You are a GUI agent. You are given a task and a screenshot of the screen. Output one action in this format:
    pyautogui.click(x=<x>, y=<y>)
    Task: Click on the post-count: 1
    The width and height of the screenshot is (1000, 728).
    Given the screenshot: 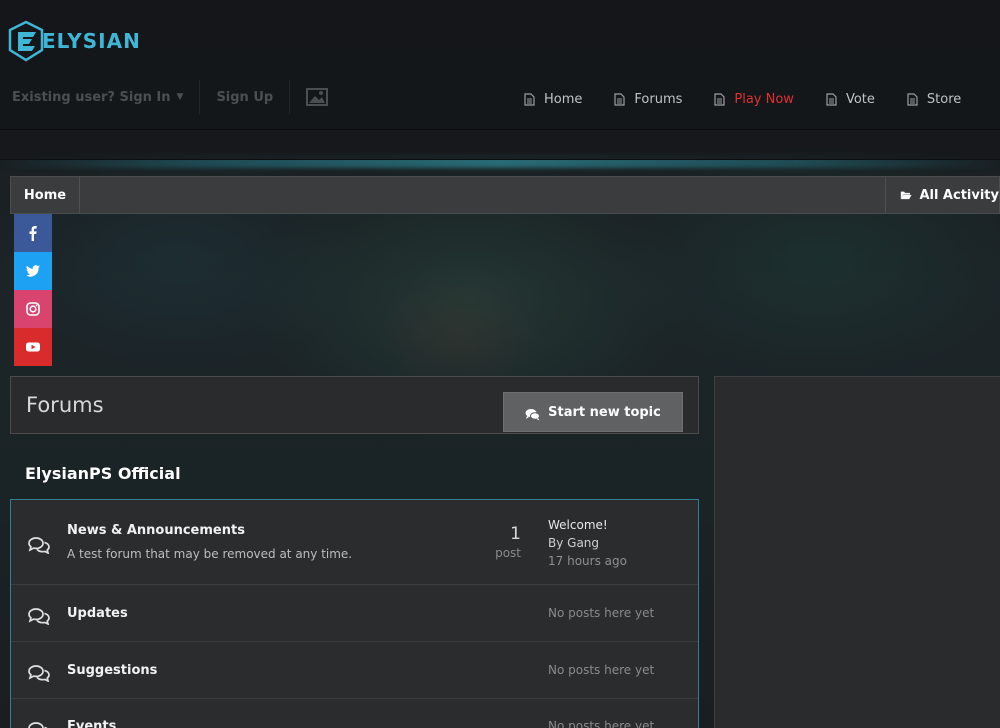 What is the action you would take?
    pyautogui.click(x=515, y=534)
    